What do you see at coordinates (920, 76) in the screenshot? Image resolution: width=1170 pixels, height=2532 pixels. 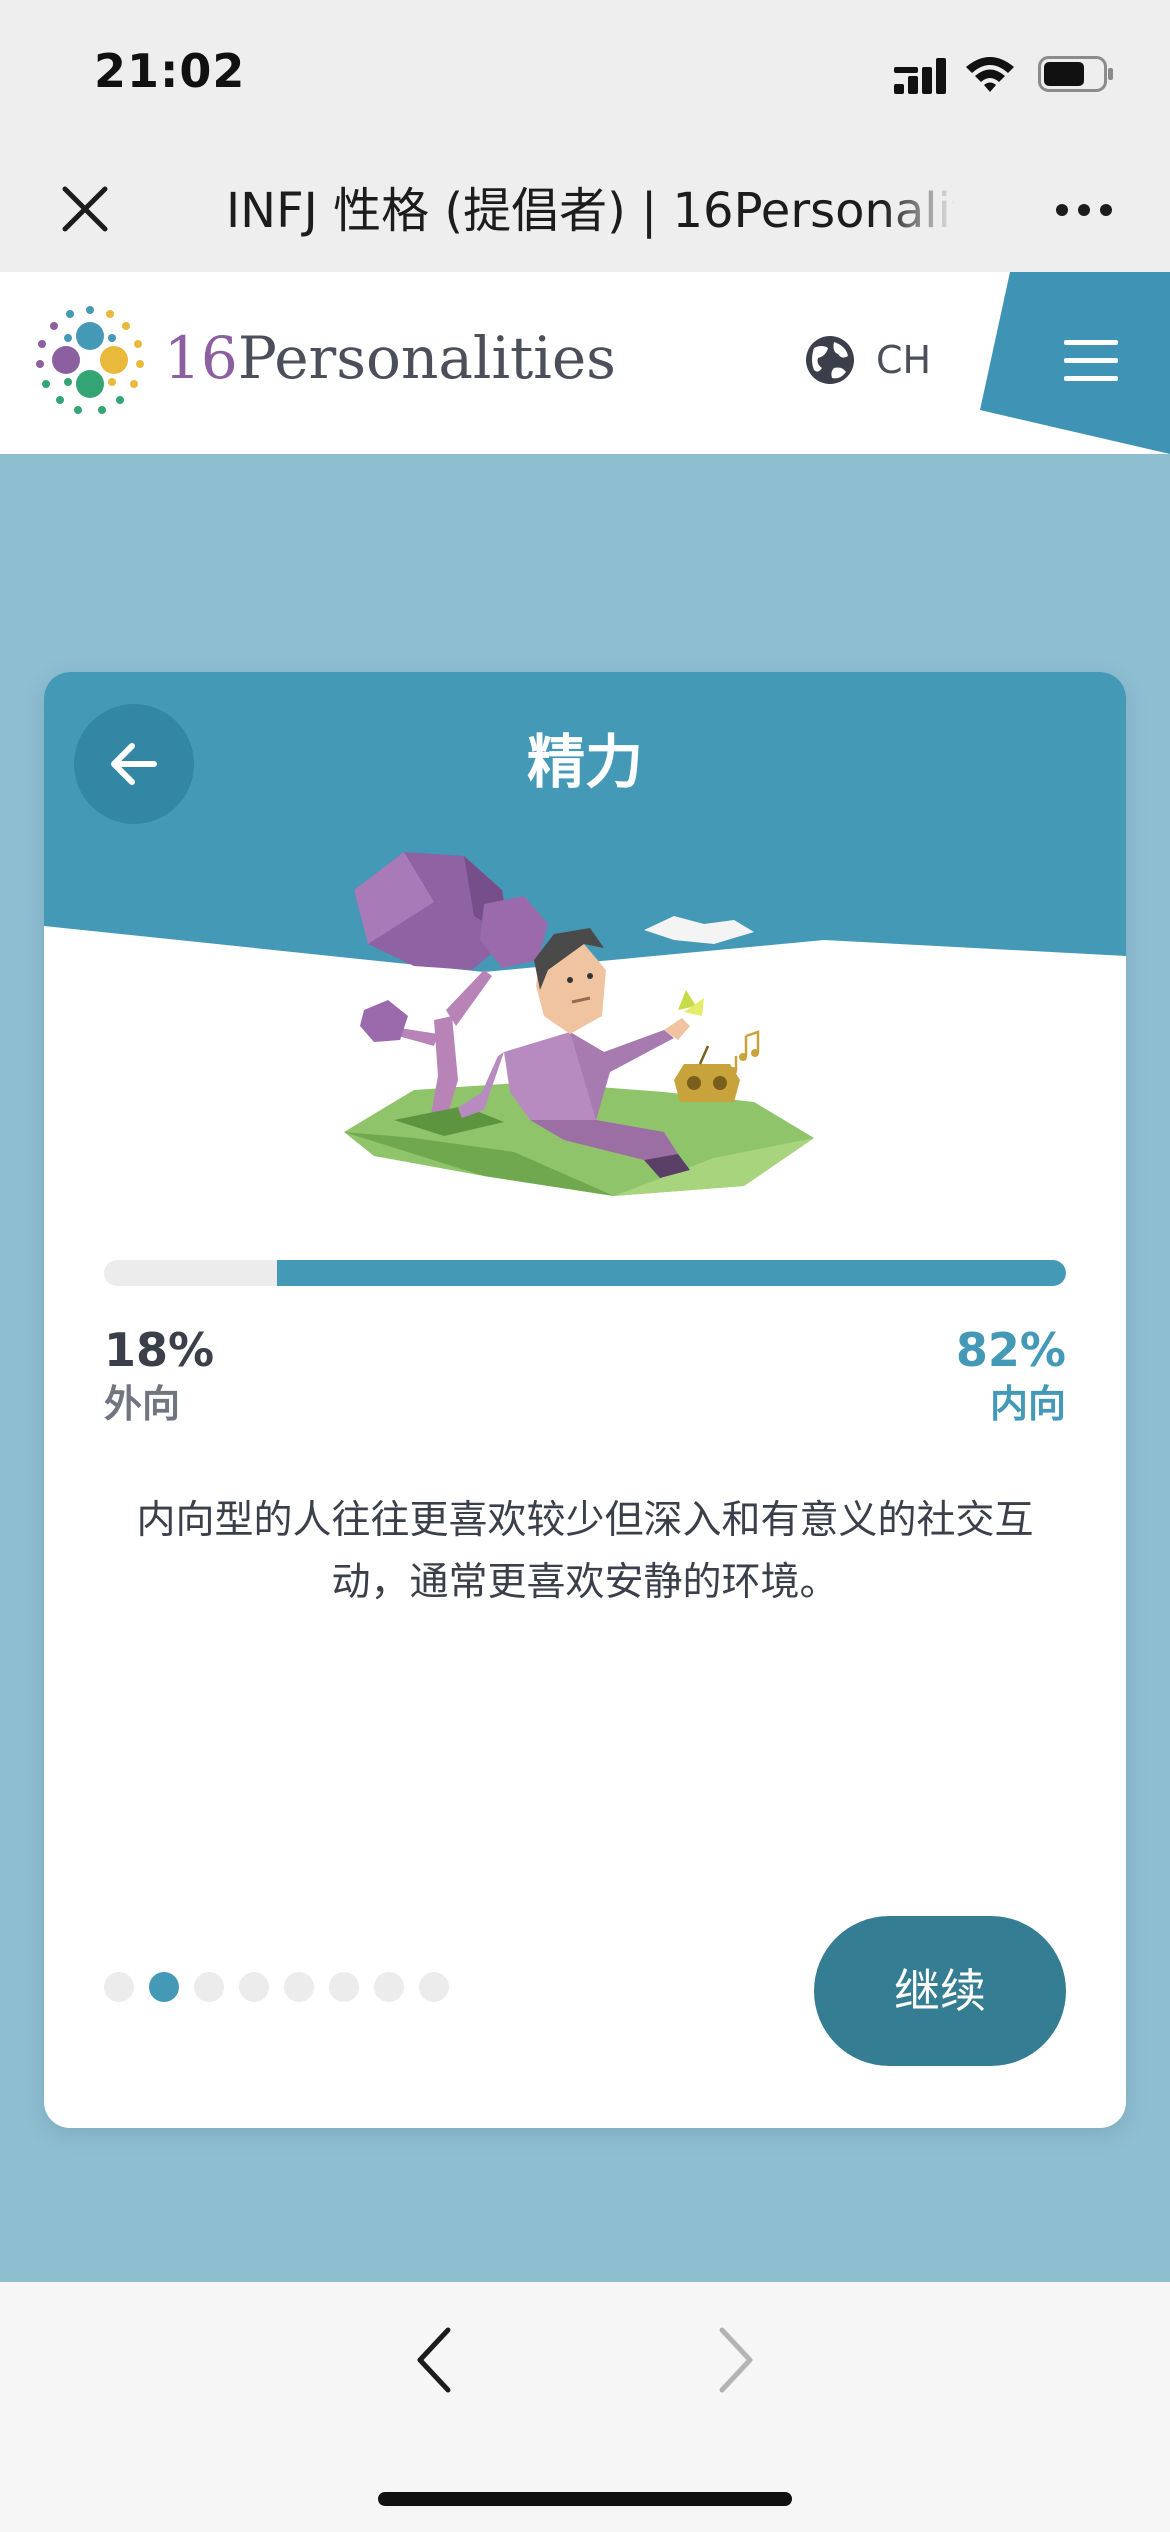 I see `signal-icon` at bounding box center [920, 76].